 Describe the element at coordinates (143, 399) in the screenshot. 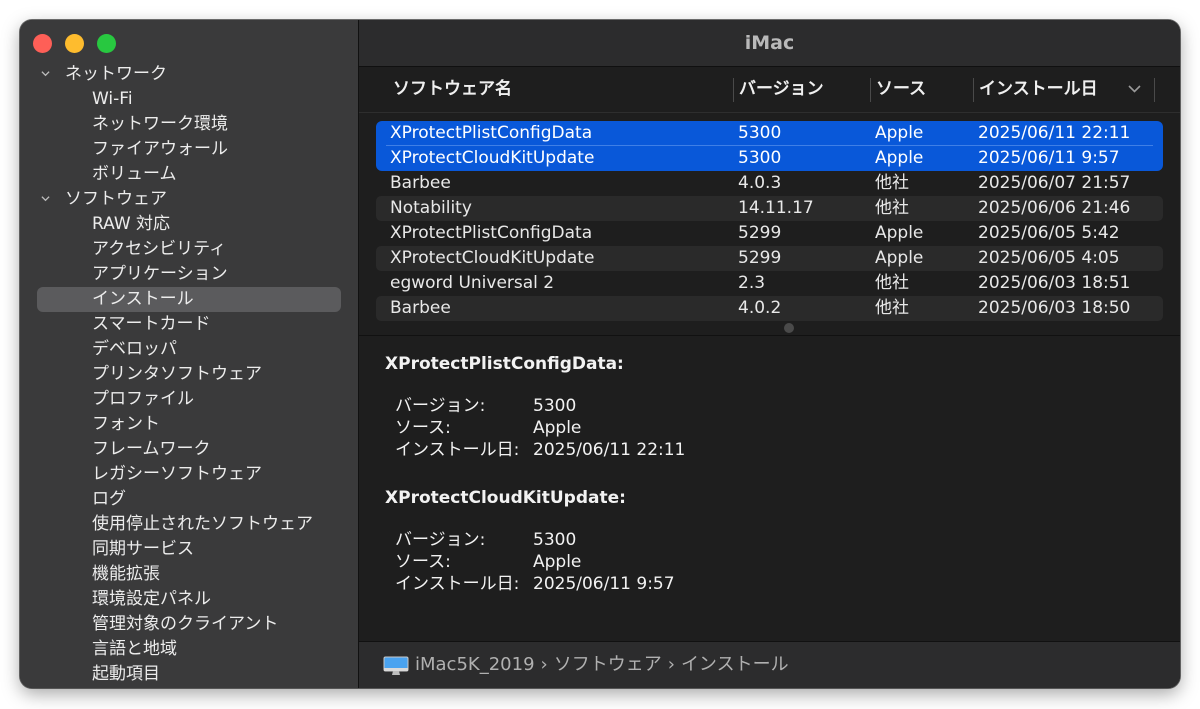

I see `sidebar-item-label: プロファイル` at that location.